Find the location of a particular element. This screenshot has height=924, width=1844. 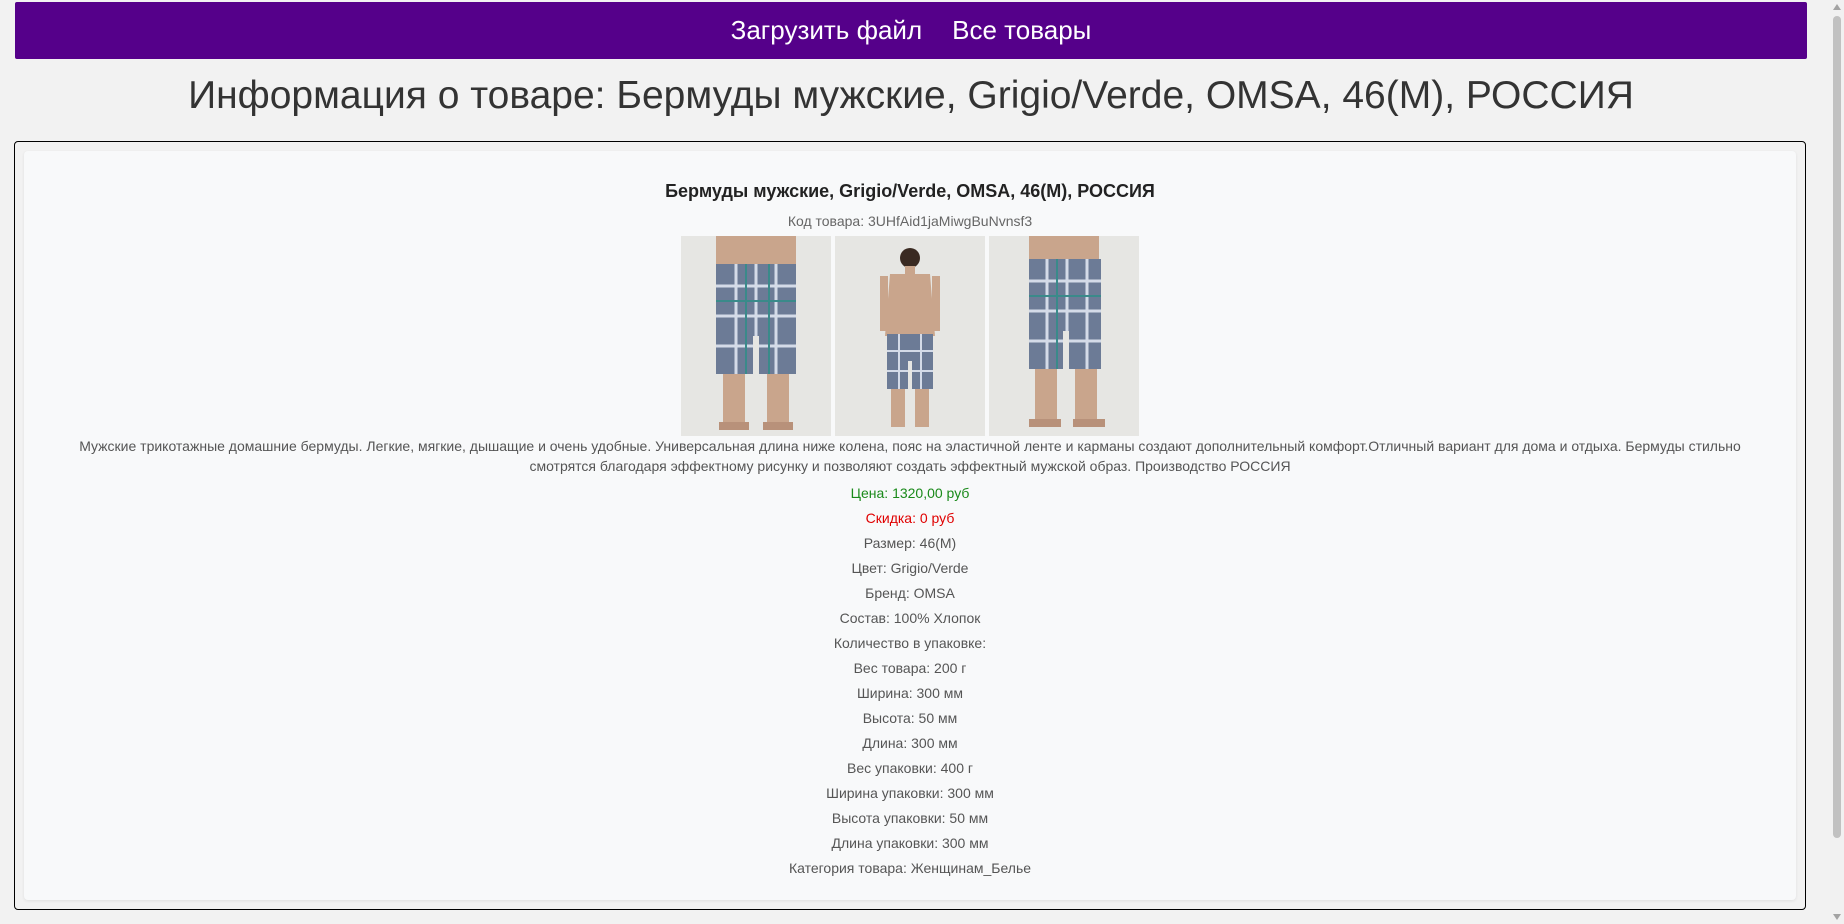

product-pack-height: Высота упаковки: 50 мм is located at coordinates (910, 818).